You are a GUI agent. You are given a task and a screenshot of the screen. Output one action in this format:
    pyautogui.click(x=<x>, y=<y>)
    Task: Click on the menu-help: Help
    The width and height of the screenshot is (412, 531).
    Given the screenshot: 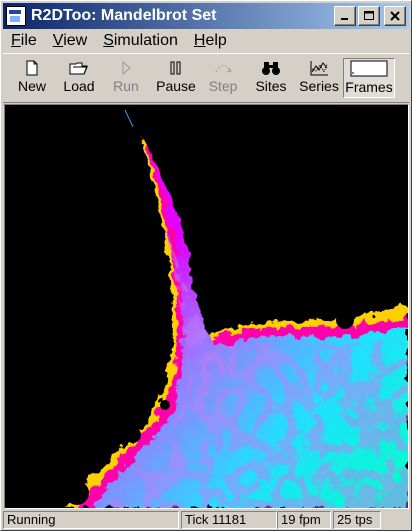 What is the action you would take?
    pyautogui.click(x=210, y=41)
    